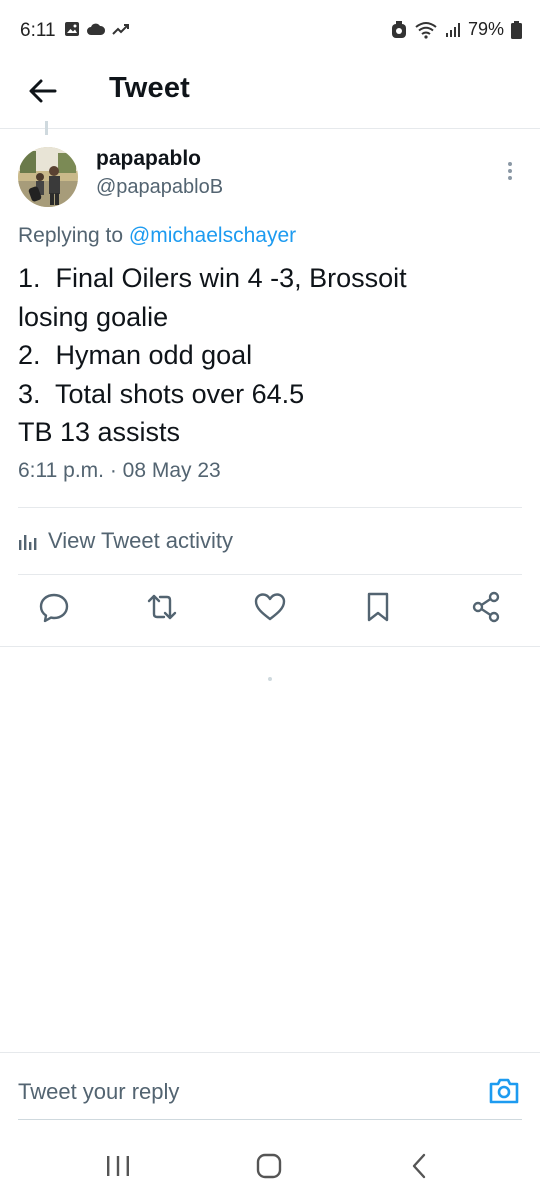 The image size is (540, 1200). I want to click on system-nav-bar, so click(270, 1165).